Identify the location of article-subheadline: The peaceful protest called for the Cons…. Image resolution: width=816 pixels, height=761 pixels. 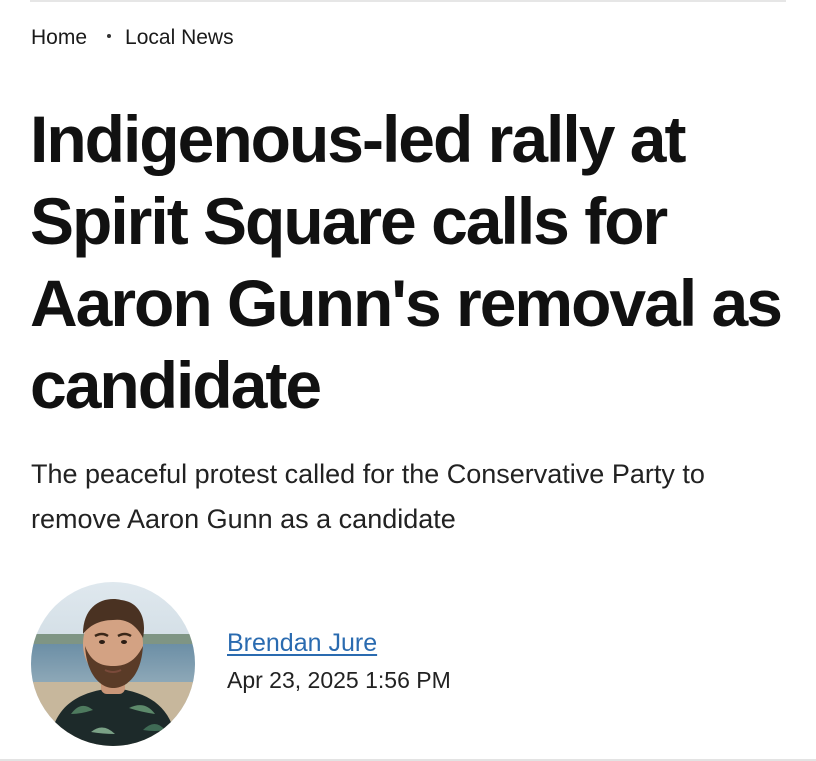
(368, 496).